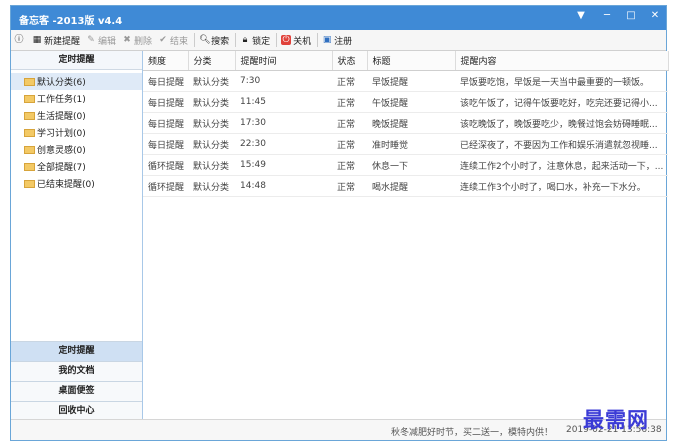 The image size is (693, 447). What do you see at coordinates (66, 185) in the screenshot?
I see `category-label: 已结束提醒(0)` at bounding box center [66, 185].